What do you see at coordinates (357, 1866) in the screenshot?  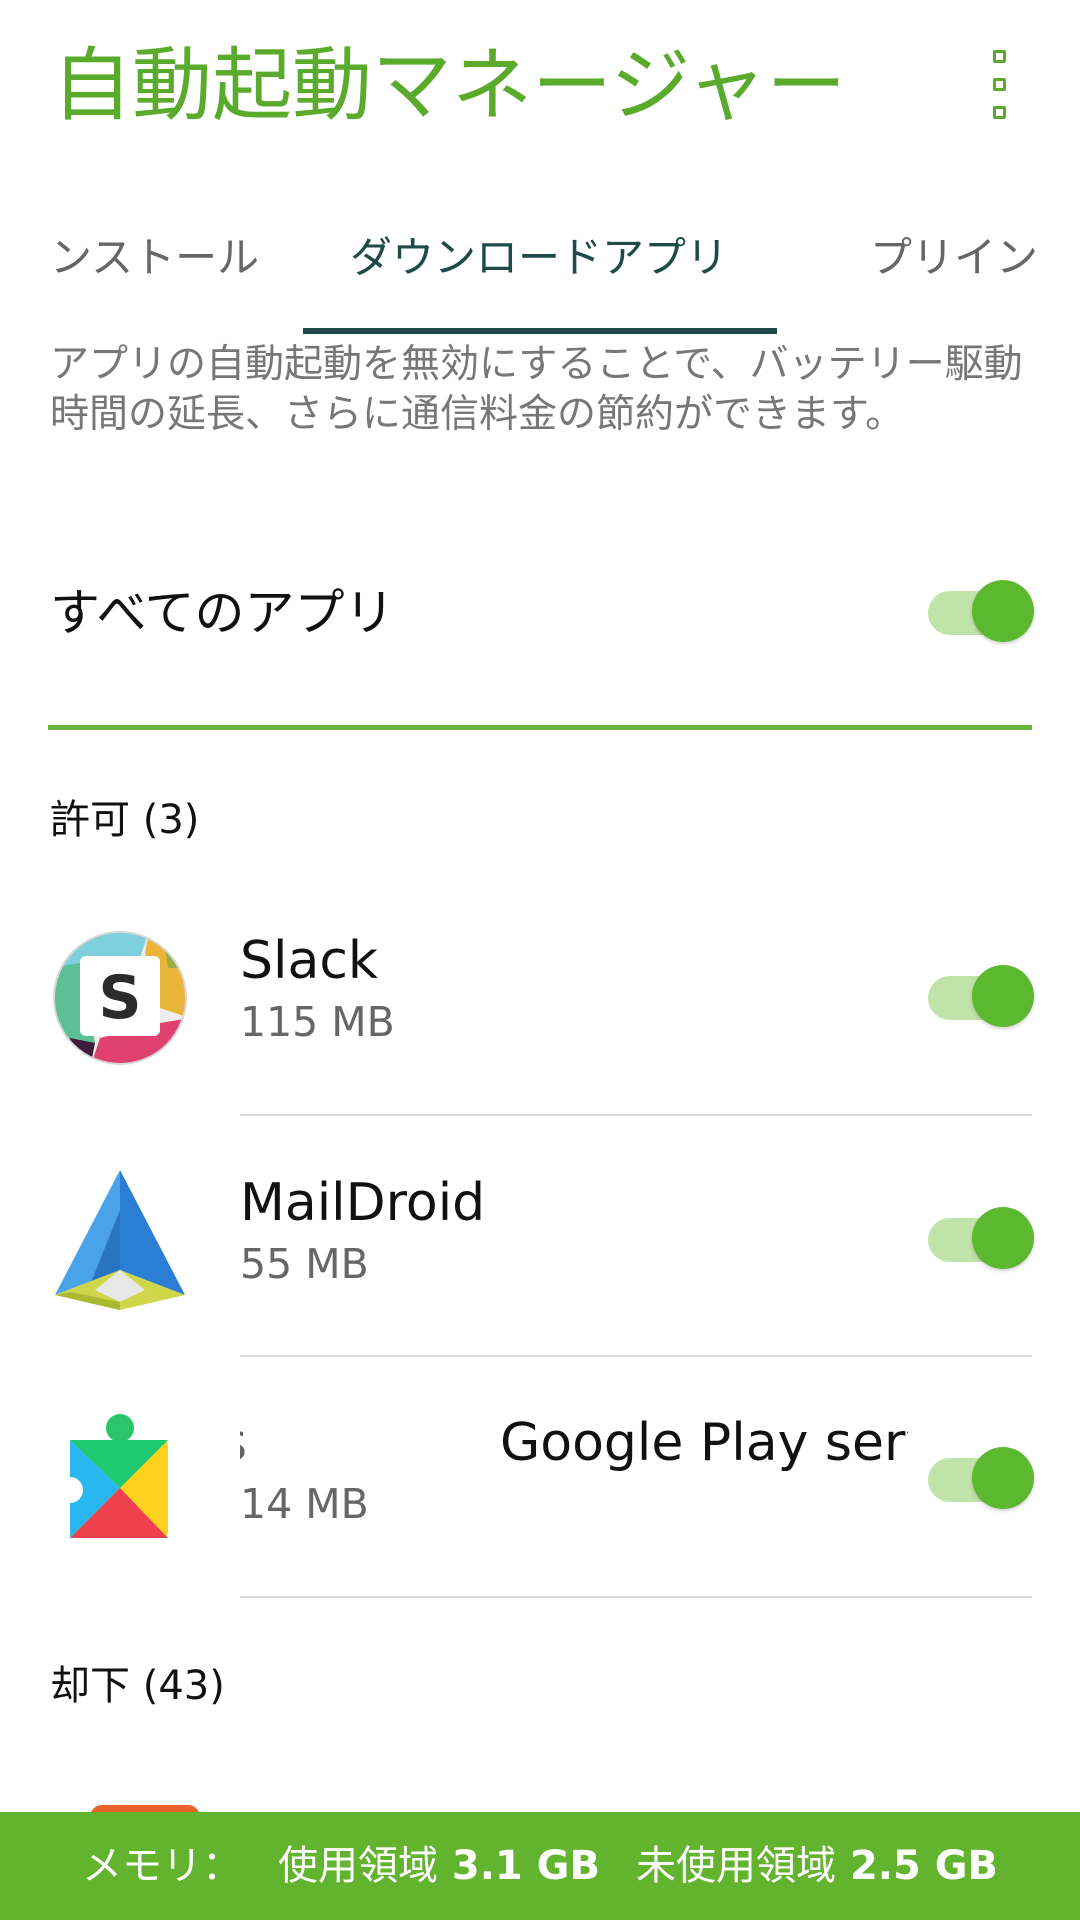 I see `memory-used-label: 使用領域` at bounding box center [357, 1866].